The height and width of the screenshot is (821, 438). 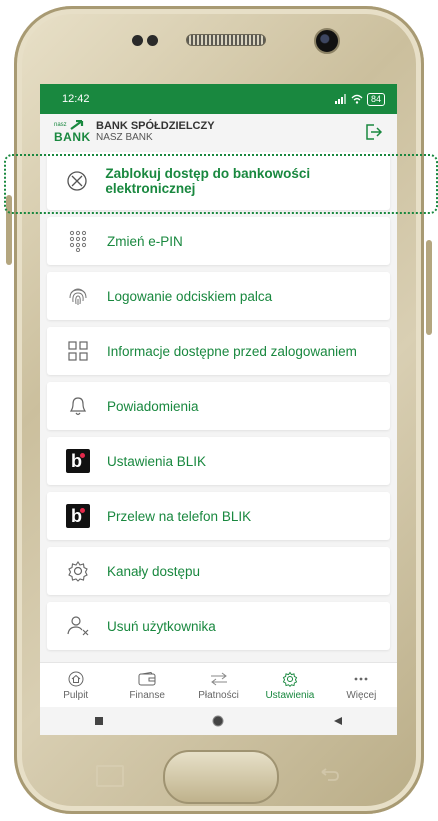 What do you see at coordinates (232, 351) in the screenshot?
I see `menu-item-label: Informacje dostępne przed zalogowaniem` at bounding box center [232, 351].